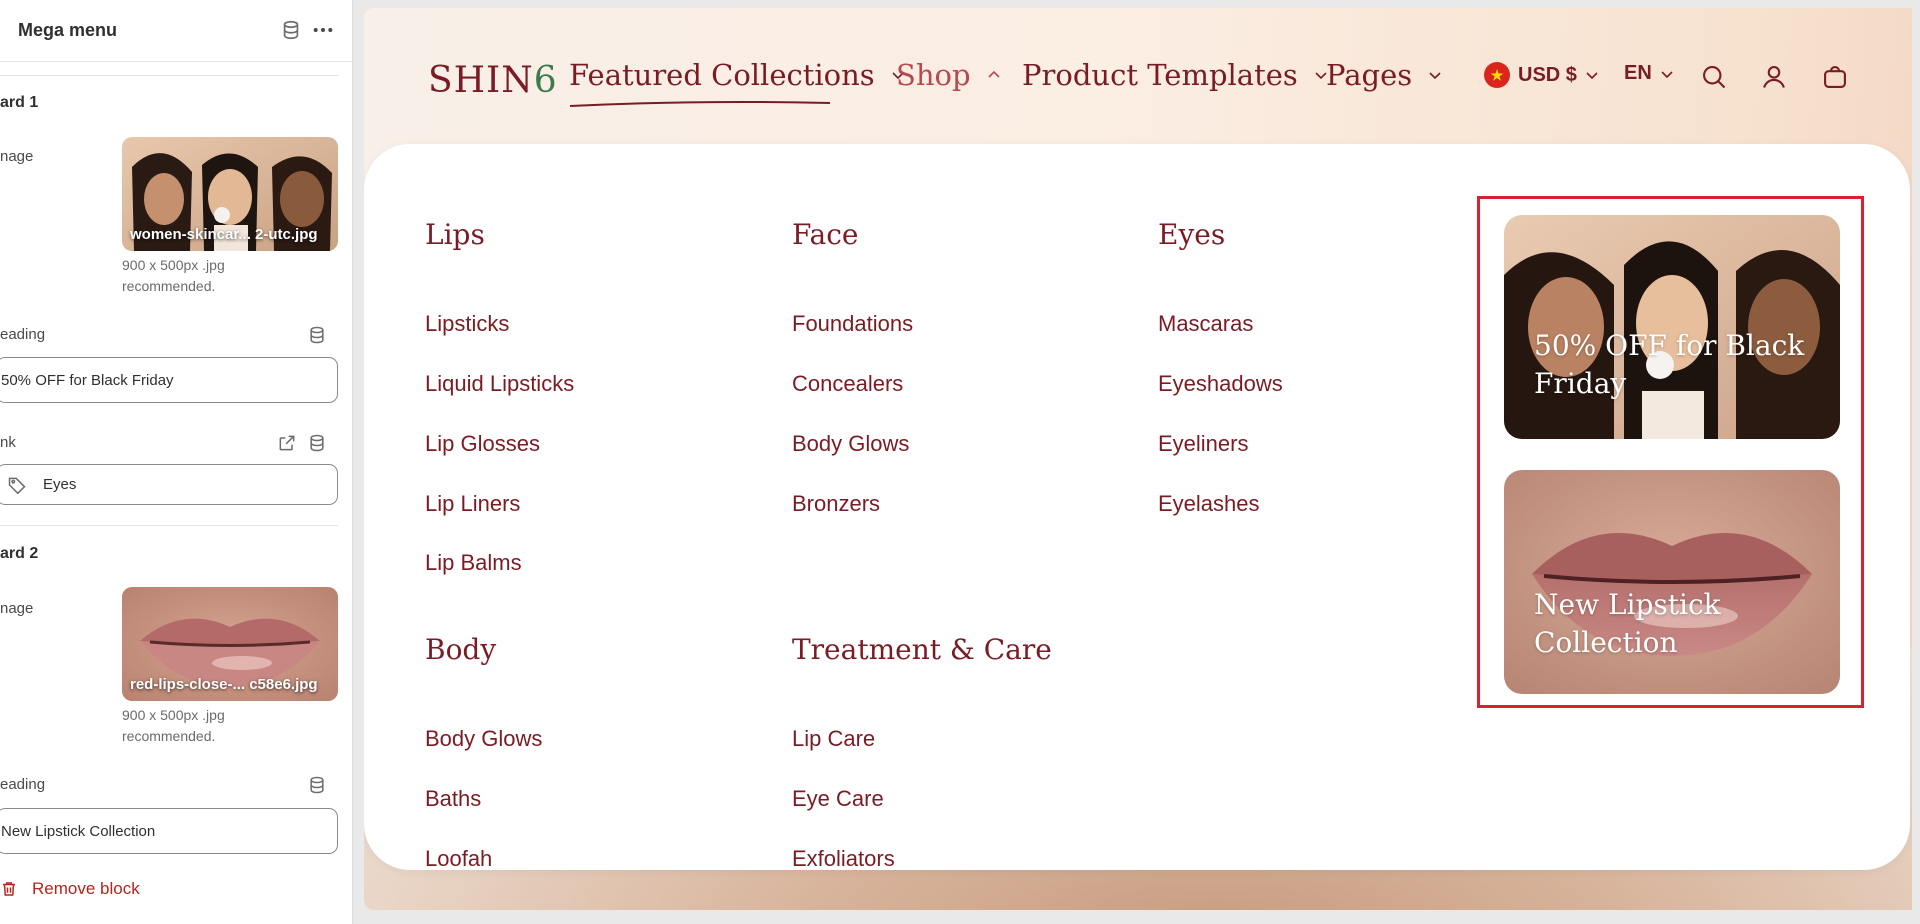  I want to click on card-1-heading-input: 50% OFF for Black Friday, so click(169, 380).